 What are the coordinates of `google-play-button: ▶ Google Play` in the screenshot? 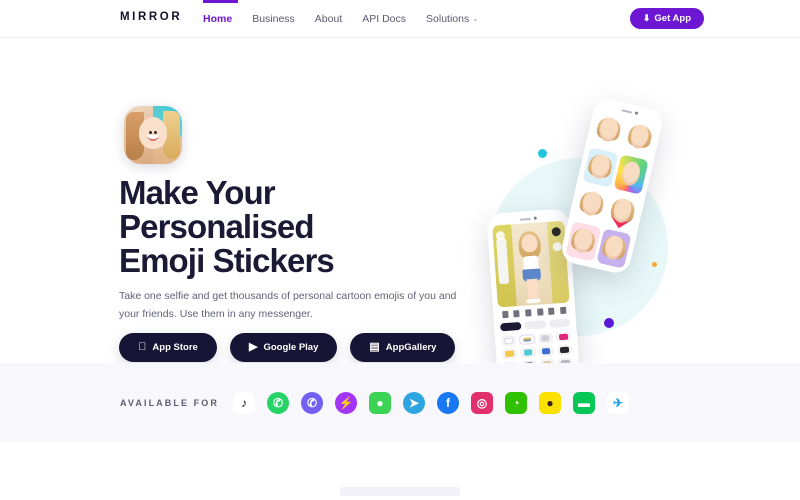 It's located at (284, 347).